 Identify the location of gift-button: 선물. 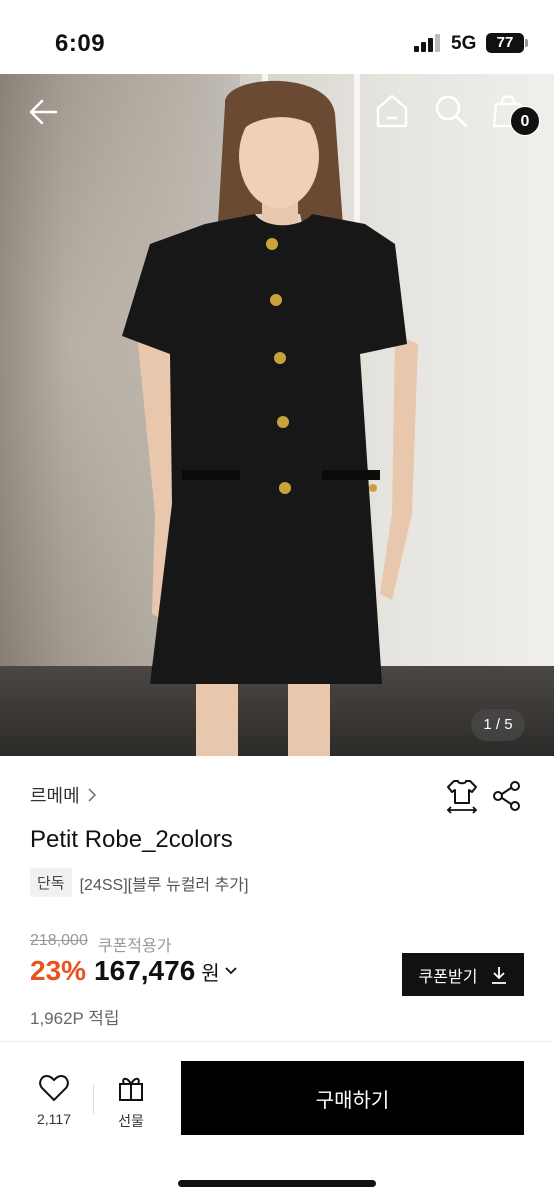
(131, 1102).